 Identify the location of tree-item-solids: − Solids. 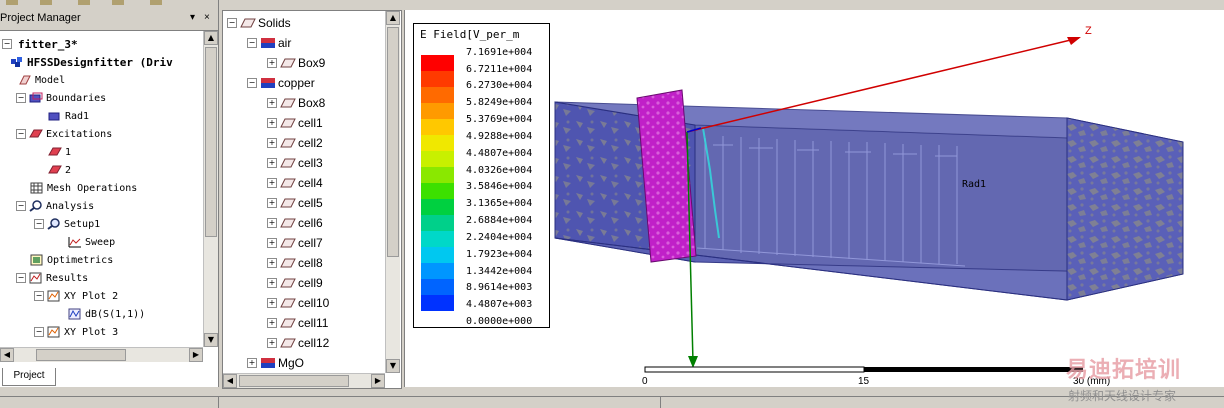
(259, 23).